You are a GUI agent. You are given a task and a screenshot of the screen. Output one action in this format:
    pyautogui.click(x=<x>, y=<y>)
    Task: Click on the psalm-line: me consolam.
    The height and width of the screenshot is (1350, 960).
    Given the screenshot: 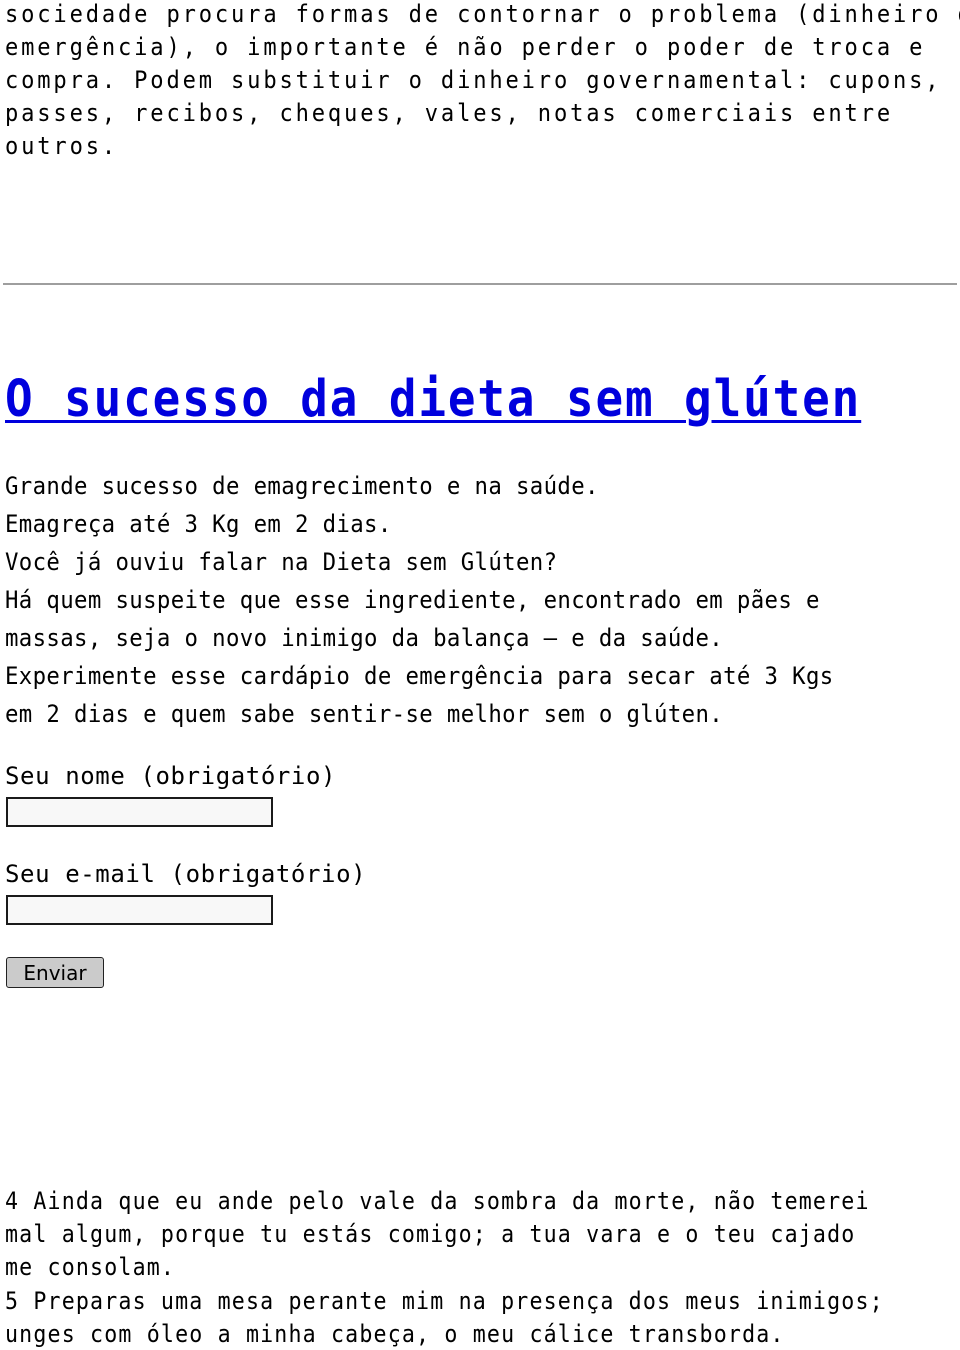 What is the action you would take?
    pyautogui.click(x=90, y=1267)
    